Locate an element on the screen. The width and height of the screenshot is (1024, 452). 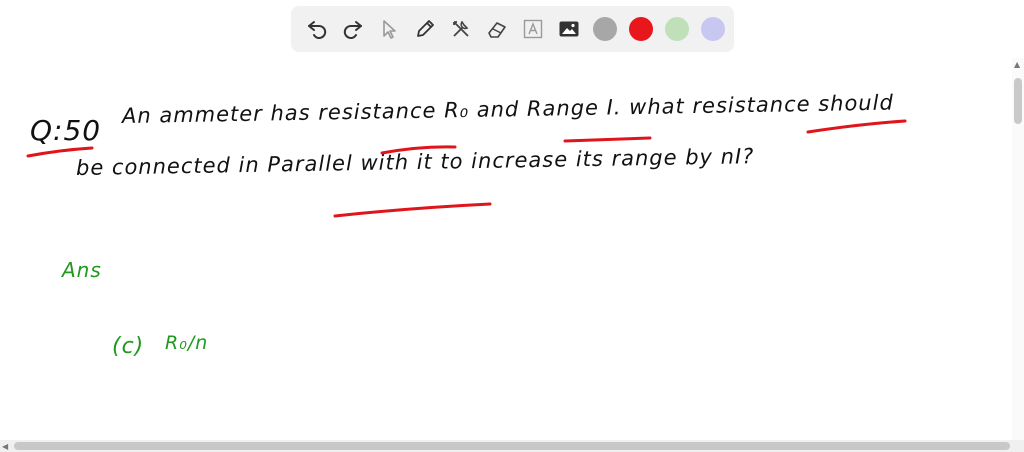
tools-button is located at coordinates (461, 29).